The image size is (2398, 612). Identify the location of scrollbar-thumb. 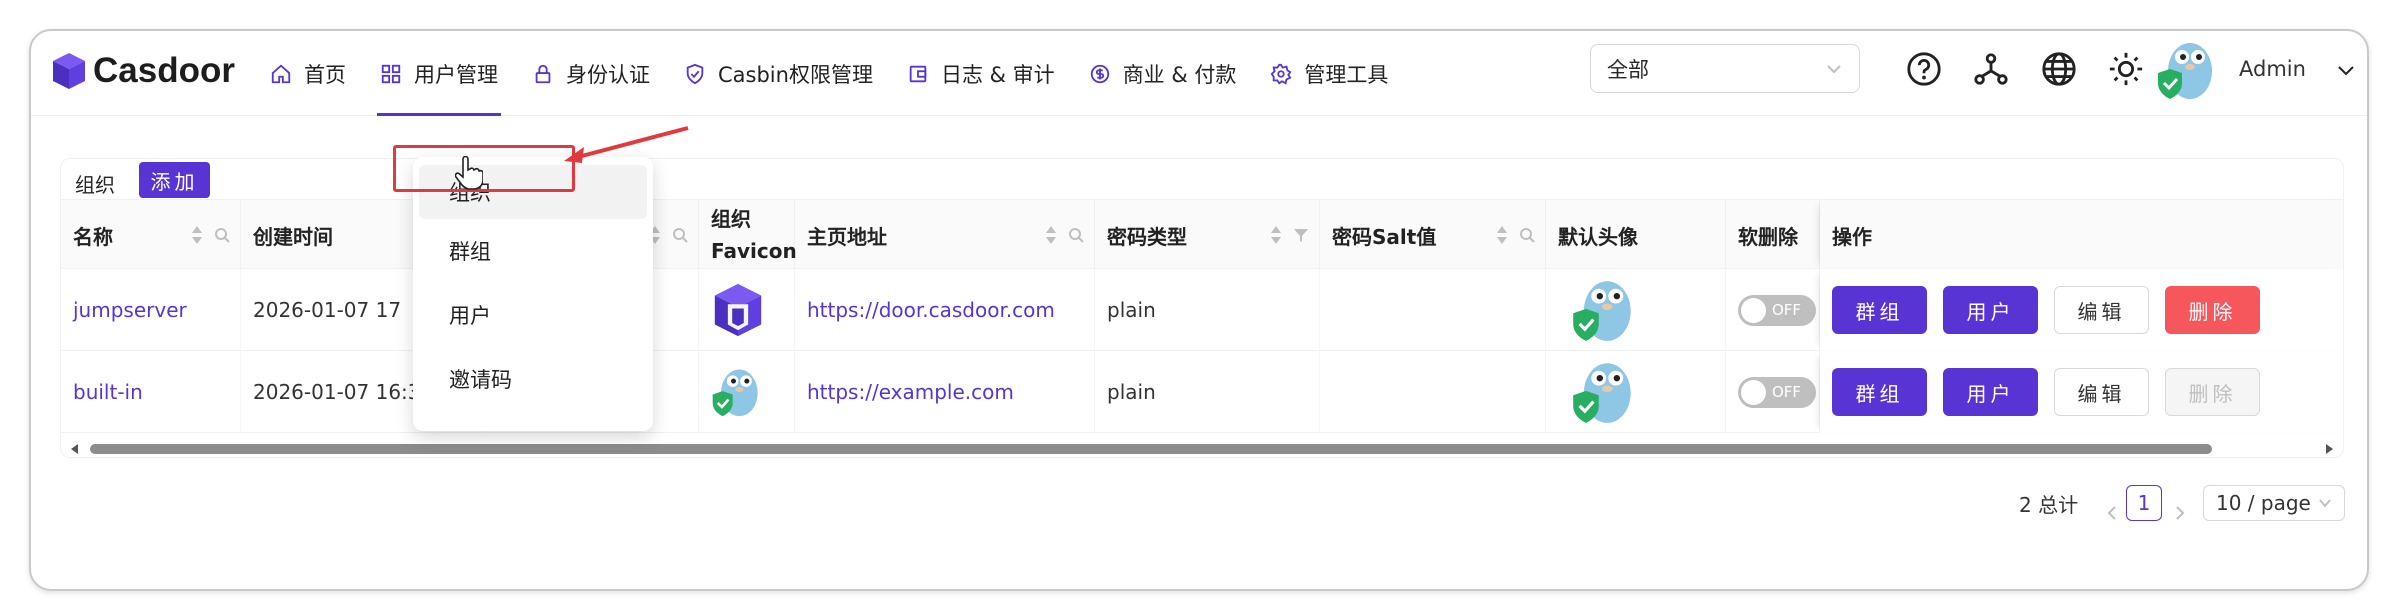
(1151, 449).